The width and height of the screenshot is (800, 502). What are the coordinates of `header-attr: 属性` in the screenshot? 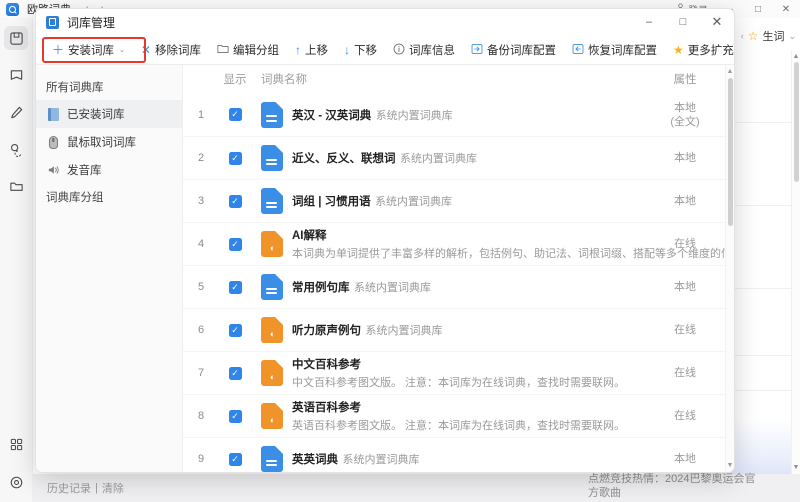 It's located at (685, 80).